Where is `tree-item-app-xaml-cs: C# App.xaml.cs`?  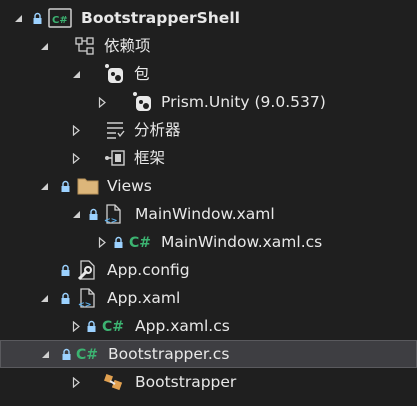 tree-item-app-xaml-cs: C# App.xaml.cs is located at coordinates (208, 326).